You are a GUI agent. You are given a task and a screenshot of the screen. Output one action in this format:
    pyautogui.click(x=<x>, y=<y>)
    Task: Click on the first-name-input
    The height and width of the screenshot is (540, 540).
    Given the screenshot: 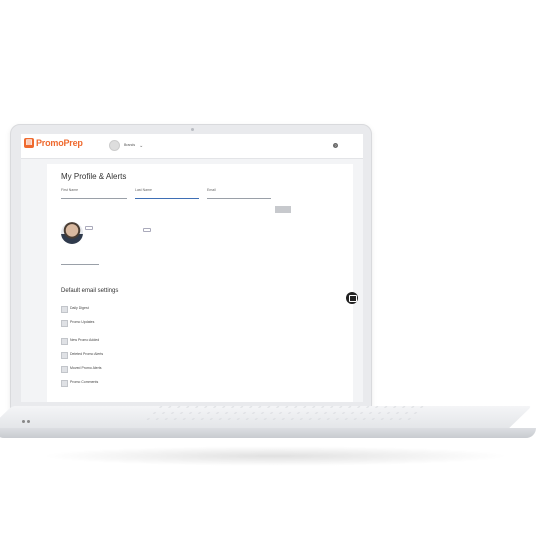 What is the action you would take?
    pyautogui.click(x=94, y=197)
    